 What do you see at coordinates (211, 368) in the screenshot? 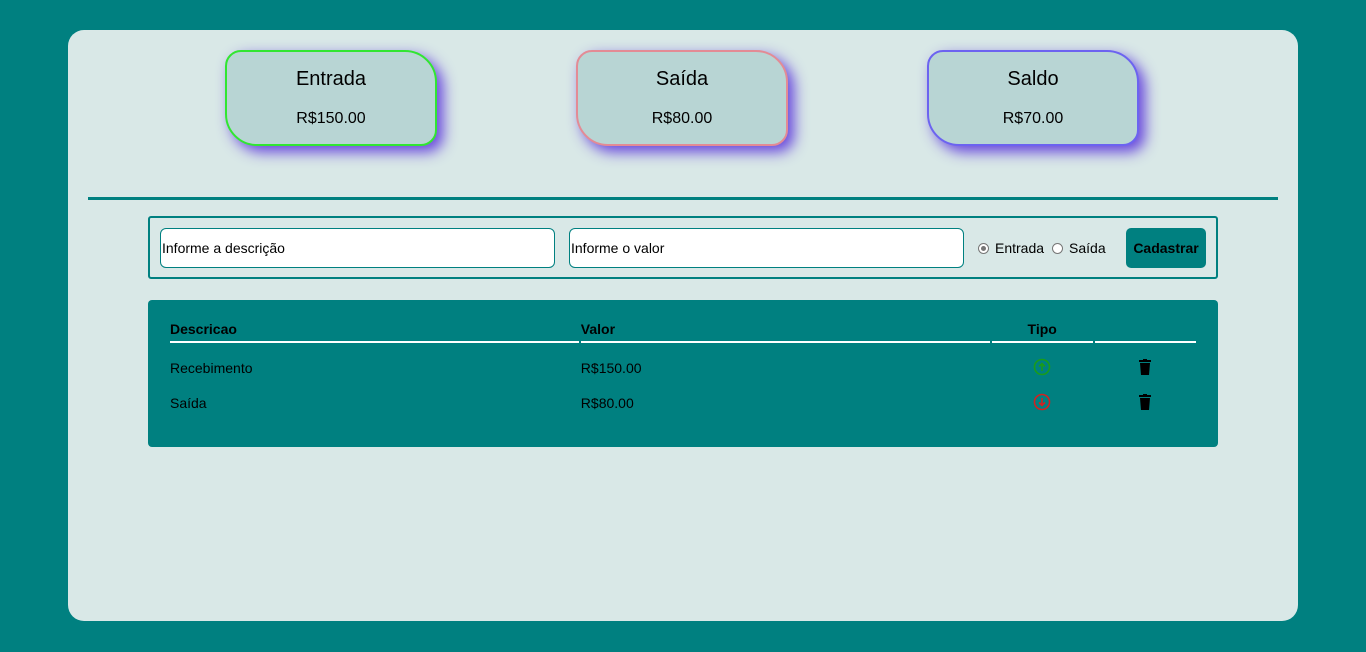
I see `row-descricao: Recebimento` at bounding box center [211, 368].